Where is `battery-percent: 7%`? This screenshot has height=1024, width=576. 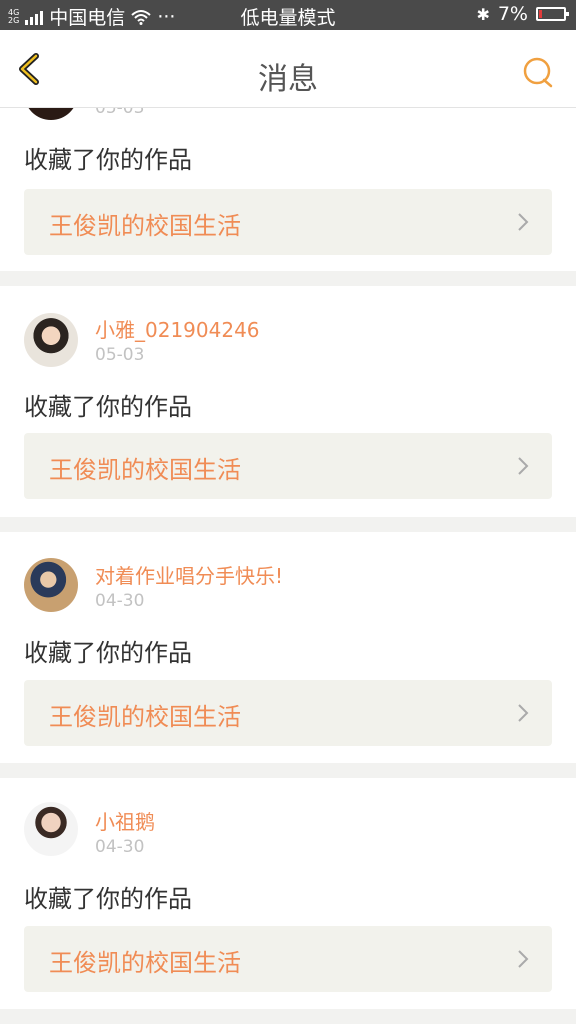
battery-percent: 7% is located at coordinates (512, 14).